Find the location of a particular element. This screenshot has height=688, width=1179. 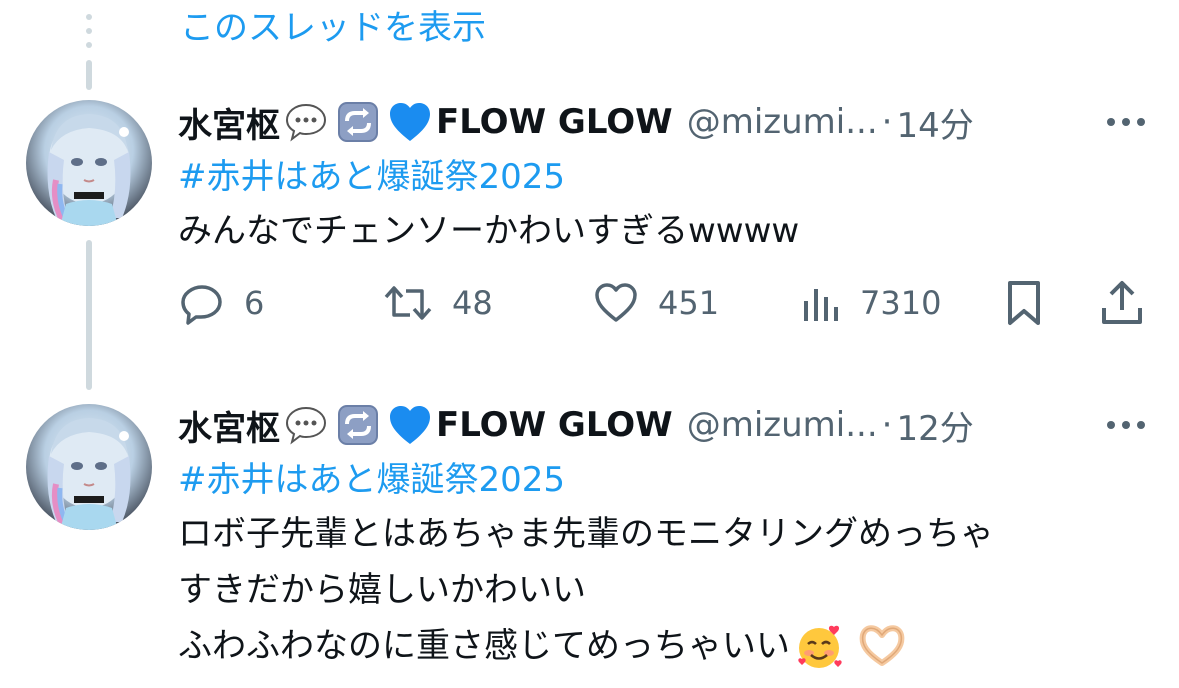

show-thread-link: このスレッドを表示 is located at coordinates (333, 28).